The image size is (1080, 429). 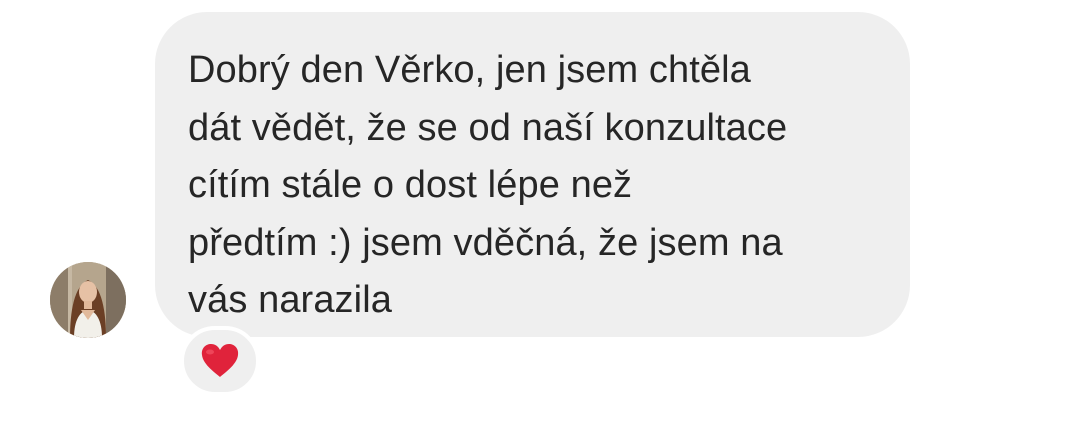 I want to click on profile-photo-icon, so click(x=88, y=300).